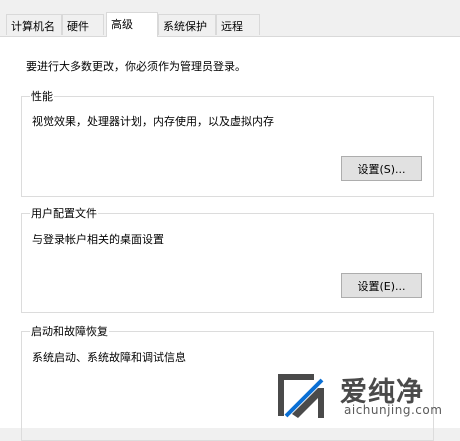 The height and width of the screenshot is (441, 460). I want to click on user-profiles-desc: 与登录帐户相关的桌面设置, so click(98, 239).